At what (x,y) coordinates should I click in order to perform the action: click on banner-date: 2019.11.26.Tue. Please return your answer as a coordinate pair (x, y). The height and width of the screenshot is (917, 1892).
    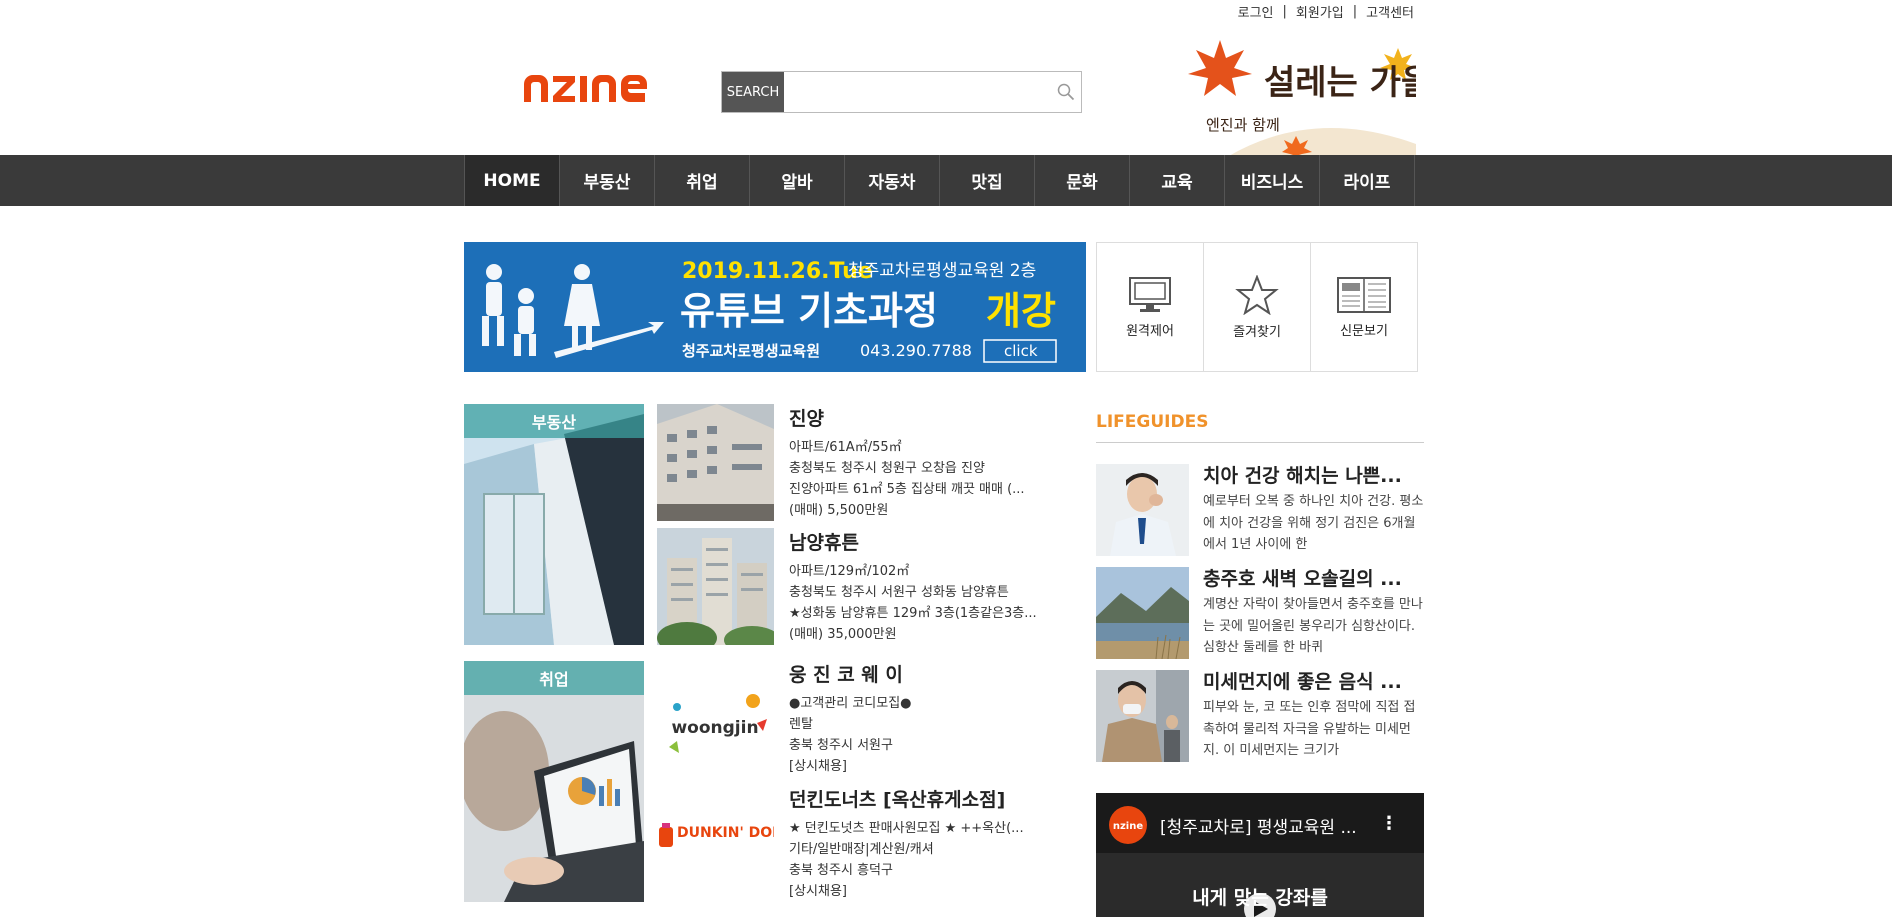
    Looking at the image, I should click on (777, 271).